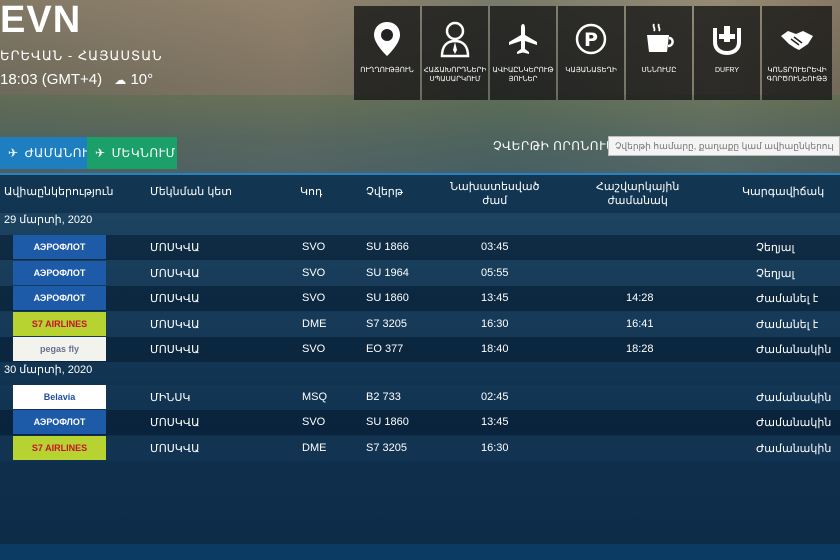 The height and width of the screenshot is (560, 840). What do you see at coordinates (523, 75) in the screenshot?
I see `menu-label: ԱՎԻԱԸՆԿԵՐՈՒԹ ՅՈՒՆԵՐ` at bounding box center [523, 75].